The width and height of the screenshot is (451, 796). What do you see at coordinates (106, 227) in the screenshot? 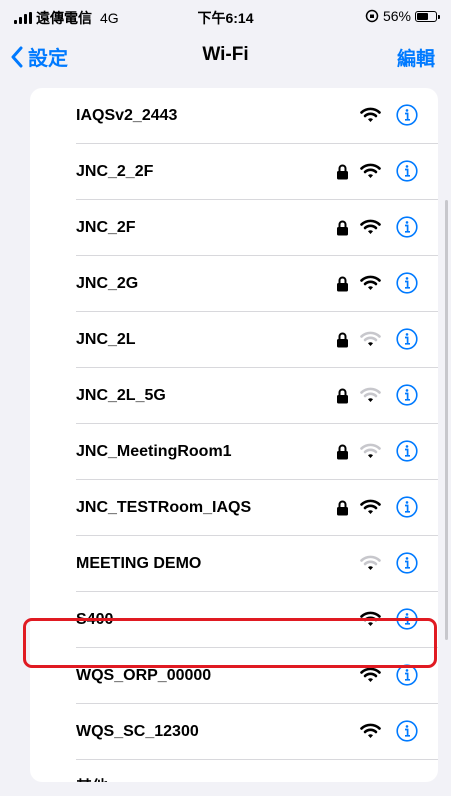
I see `network-name: JNC_2F` at bounding box center [106, 227].